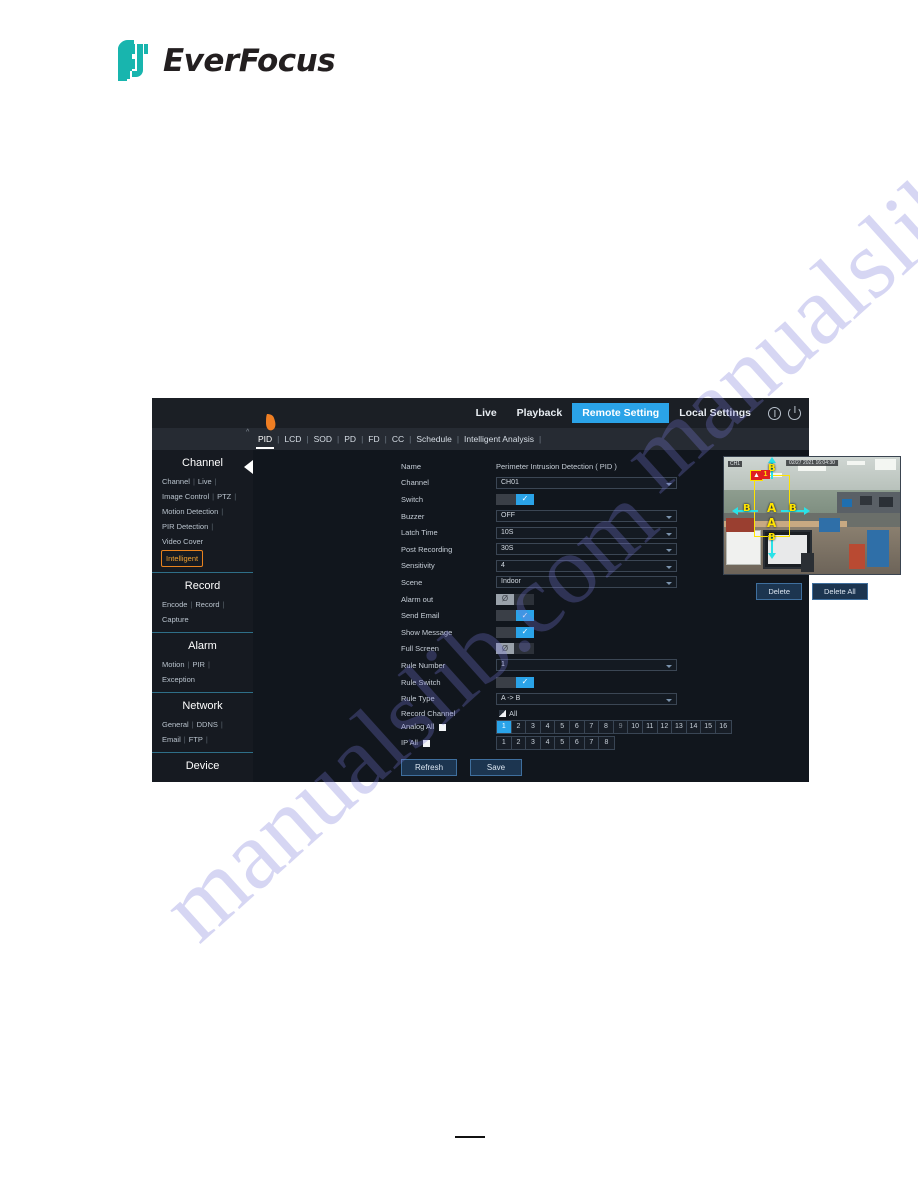 The image size is (918, 1188). What do you see at coordinates (448, 742) in the screenshot?
I see `label-ip-all: IP All` at bounding box center [448, 742].